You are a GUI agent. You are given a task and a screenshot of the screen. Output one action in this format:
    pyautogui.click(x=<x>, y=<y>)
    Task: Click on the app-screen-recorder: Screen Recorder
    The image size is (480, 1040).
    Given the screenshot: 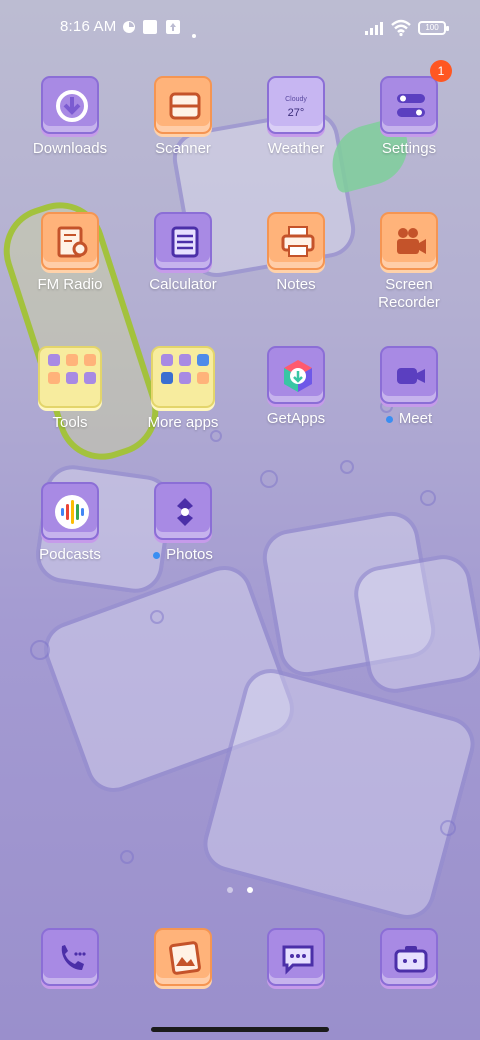 What is the action you would take?
    pyautogui.click(x=409, y=267)
    